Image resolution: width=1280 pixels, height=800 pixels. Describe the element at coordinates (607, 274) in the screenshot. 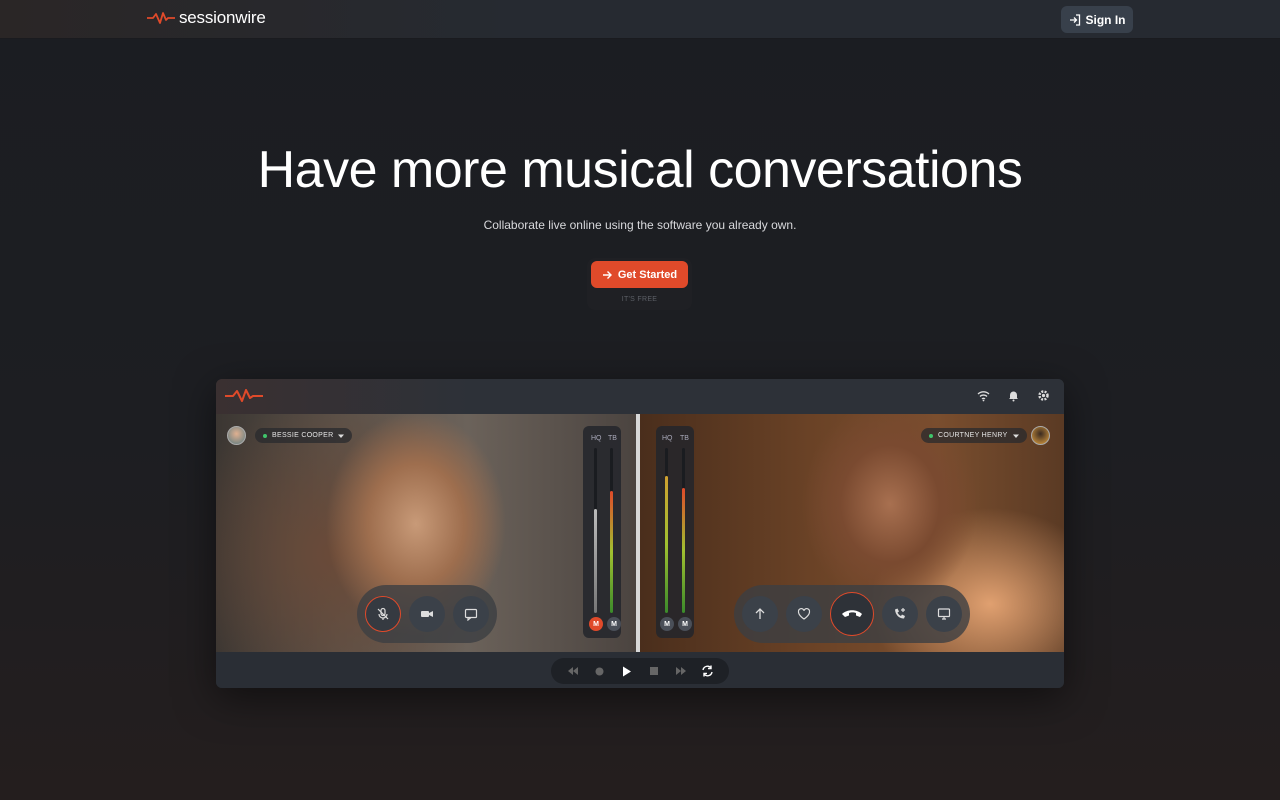

I see `arrow-right-icon` at that location.